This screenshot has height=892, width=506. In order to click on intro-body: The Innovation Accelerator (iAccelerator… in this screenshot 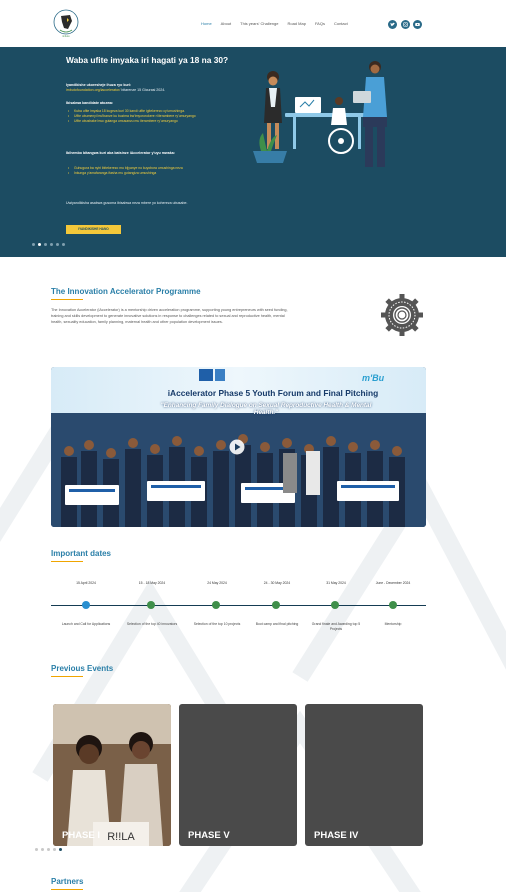, I will do `click(169, 316)`.